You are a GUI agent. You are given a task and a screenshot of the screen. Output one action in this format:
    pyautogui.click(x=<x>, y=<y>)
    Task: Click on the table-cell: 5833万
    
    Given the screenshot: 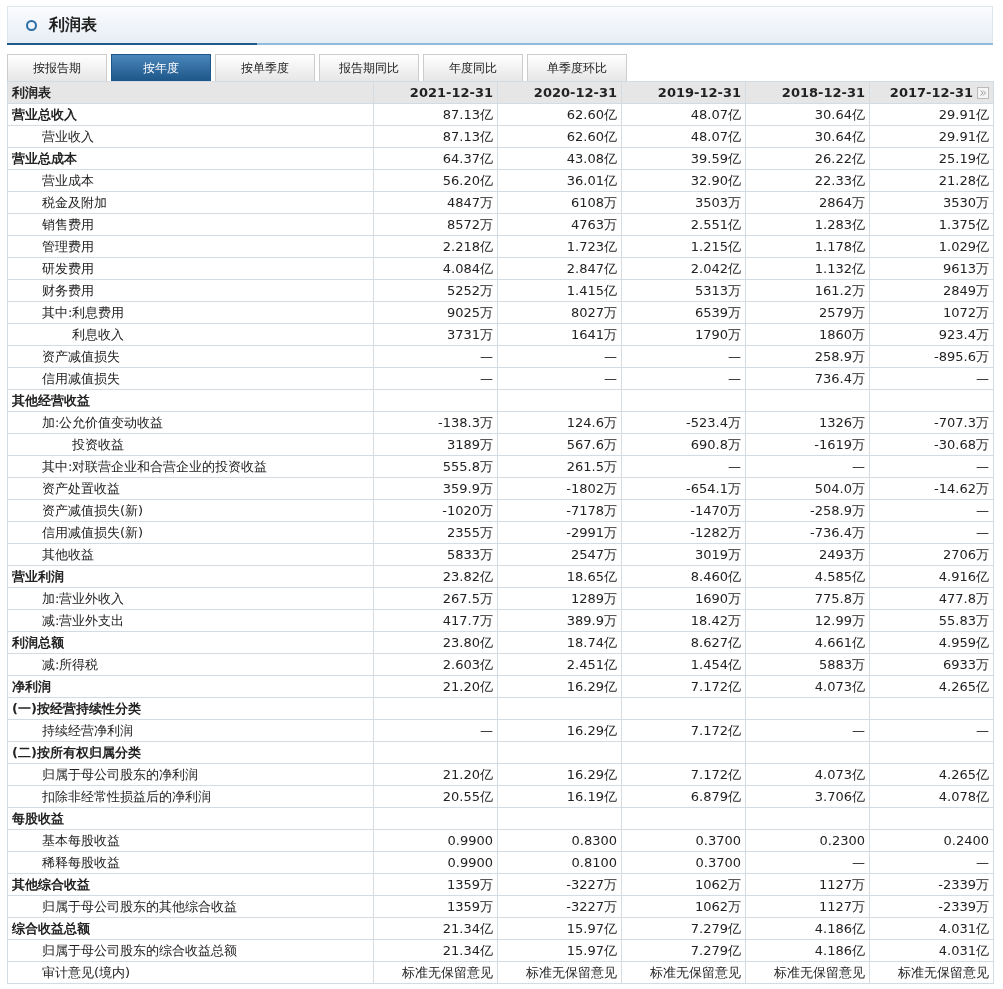 What is the action you would take?
    pyautogui.click(x=435, y=554)
    